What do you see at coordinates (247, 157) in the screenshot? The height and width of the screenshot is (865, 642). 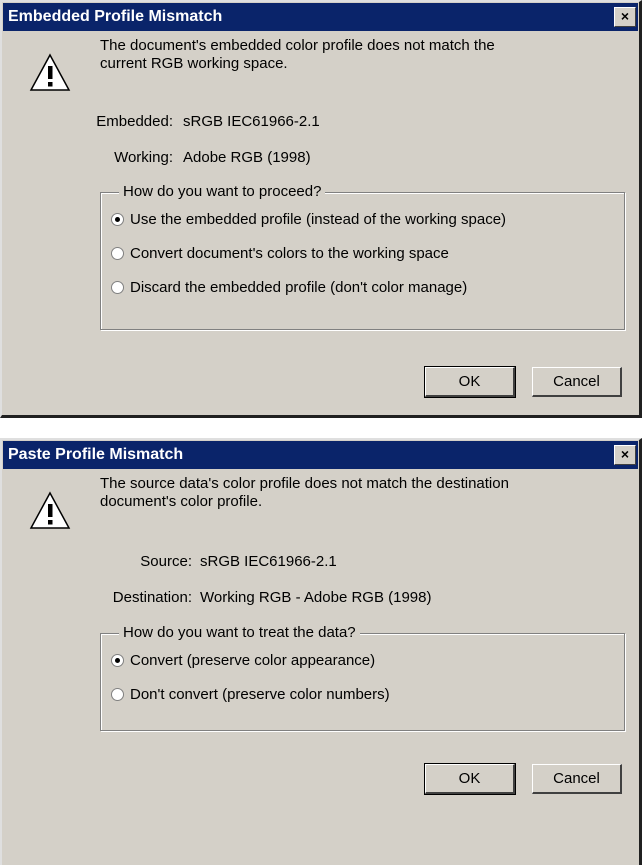 I see `working-value: Adobe RGB (1998)` at bounding box center [247, 157].